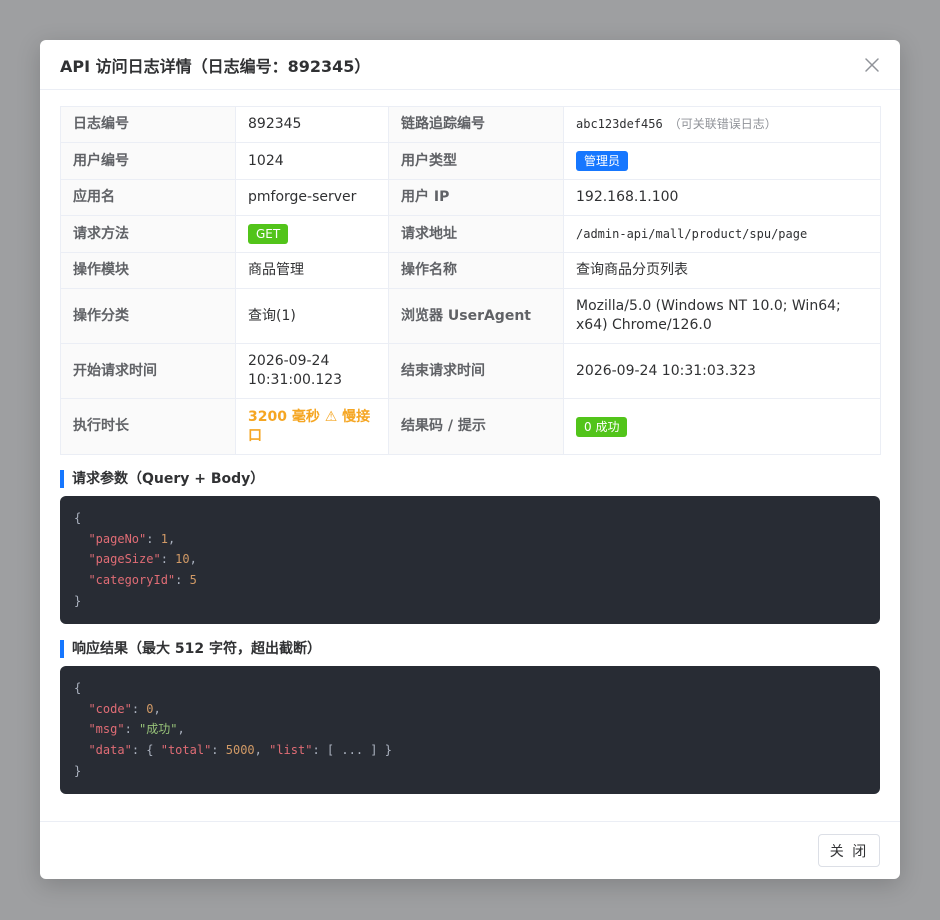 Image resolution: width=940 pixels, height=920 pixels. I want to click on value-result-code-cell: 0 成功, so click(722, 426).